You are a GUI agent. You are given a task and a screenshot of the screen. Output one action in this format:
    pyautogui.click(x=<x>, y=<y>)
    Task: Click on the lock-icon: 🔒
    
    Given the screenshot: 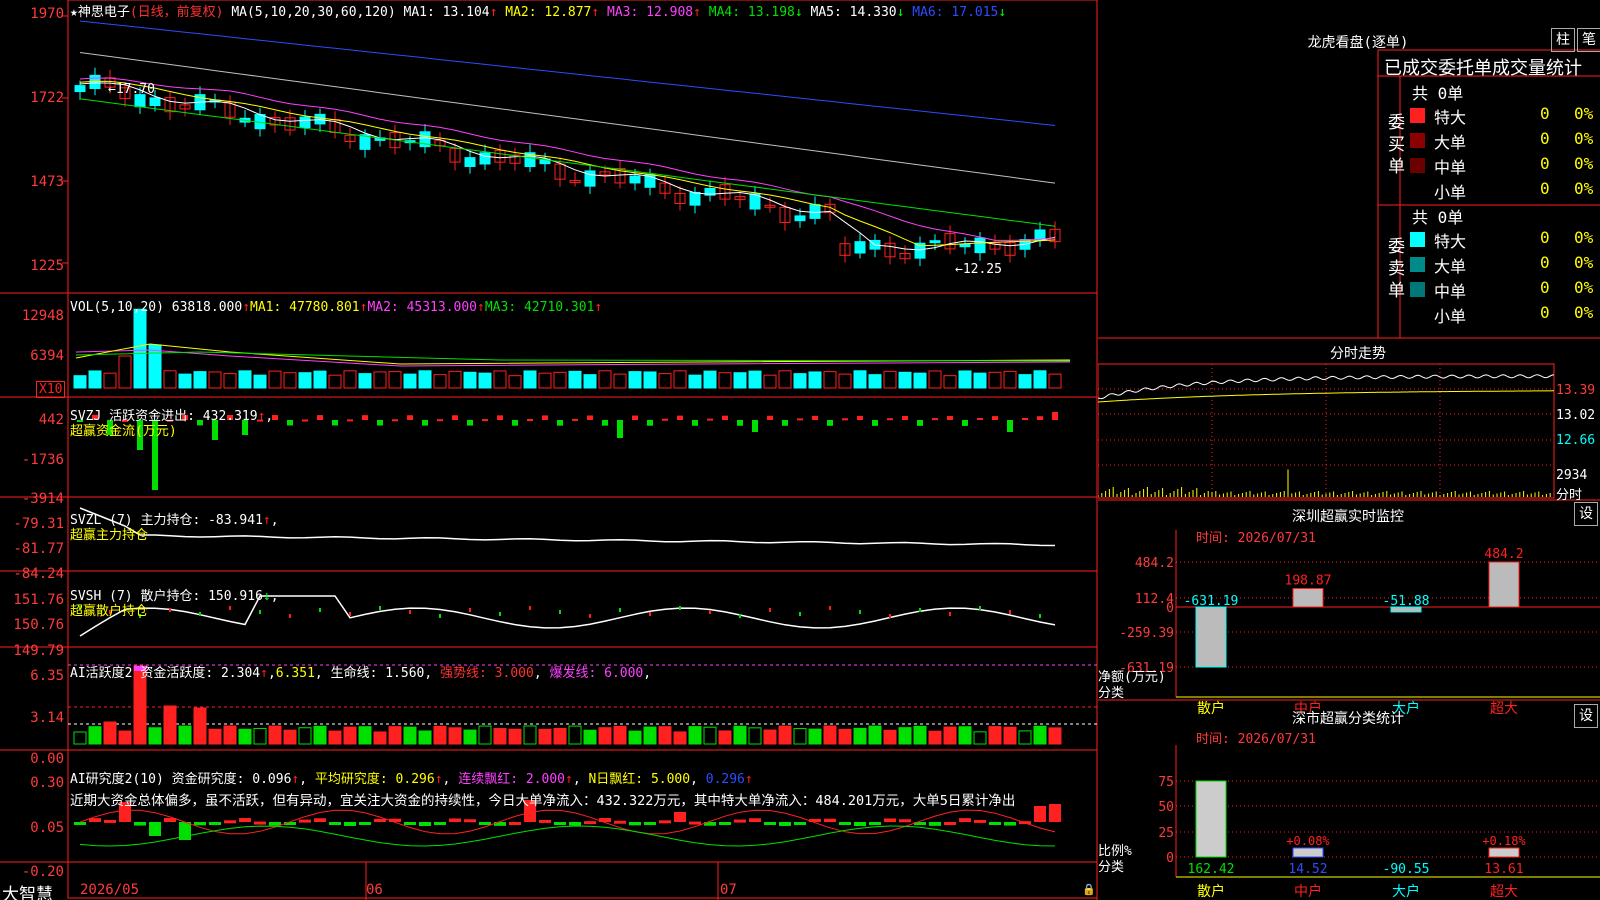 What is the action you would take?
    pyautogui.click(x=1089, y=889)
    